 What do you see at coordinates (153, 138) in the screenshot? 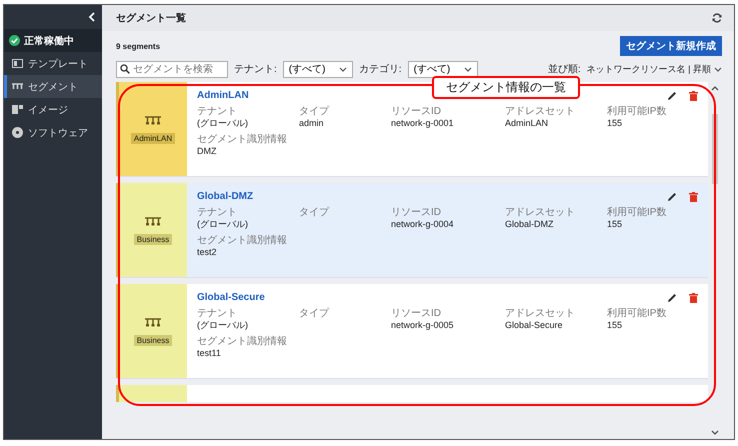
I see `category-tag: AdminLAN` at bounding box center [153, 138].